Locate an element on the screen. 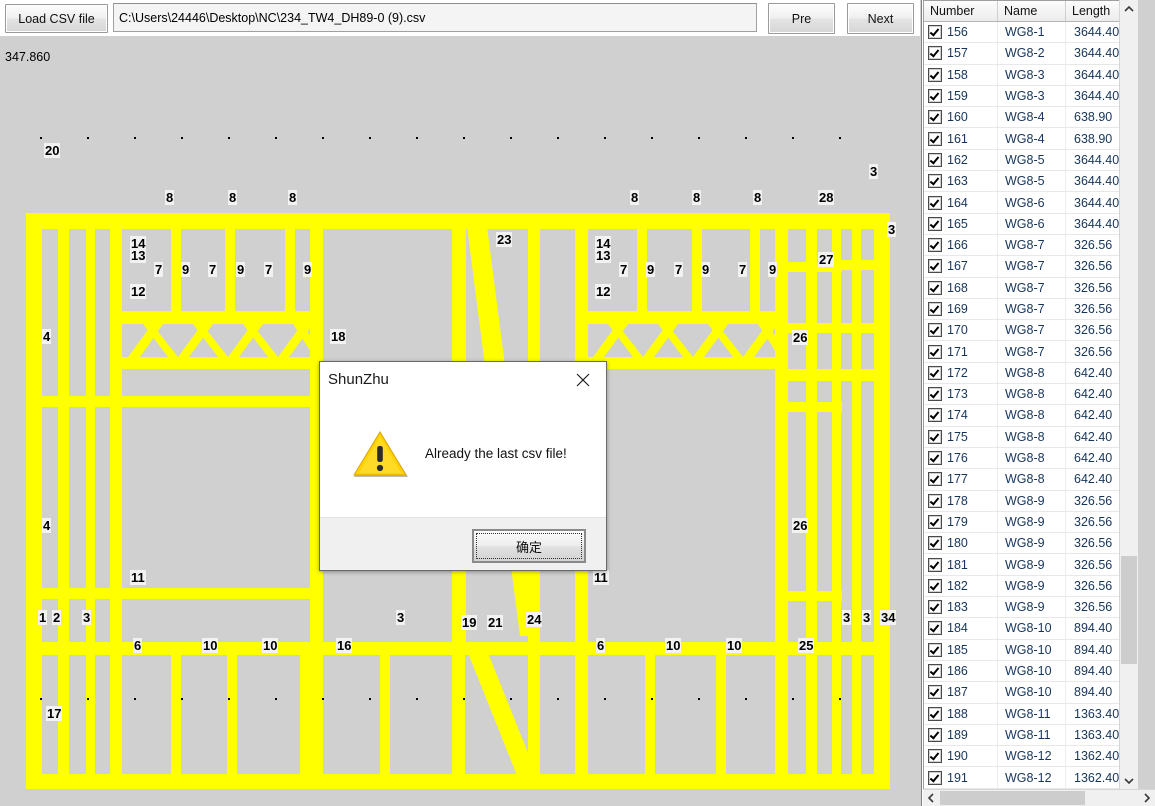  cell-number: 175 is located at coordinates (961, 436).